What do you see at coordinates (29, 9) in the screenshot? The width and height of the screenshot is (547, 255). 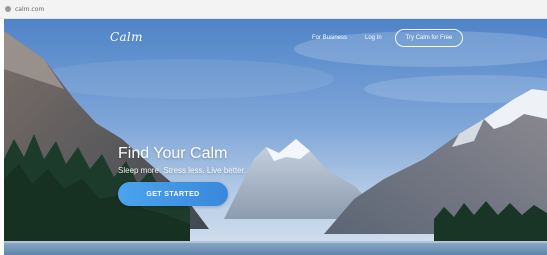 I see `url-text: calm.com` at bounding box center [29, 9].